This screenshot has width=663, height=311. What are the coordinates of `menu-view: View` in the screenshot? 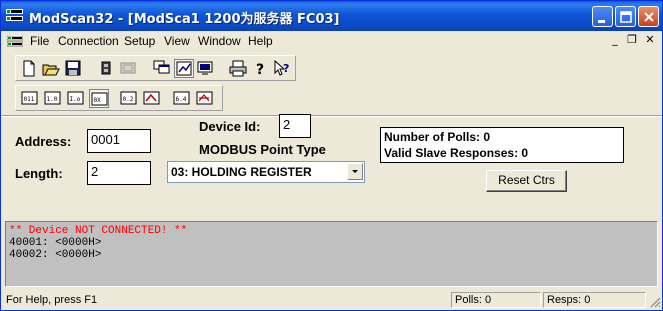 It's located at (177, 41).